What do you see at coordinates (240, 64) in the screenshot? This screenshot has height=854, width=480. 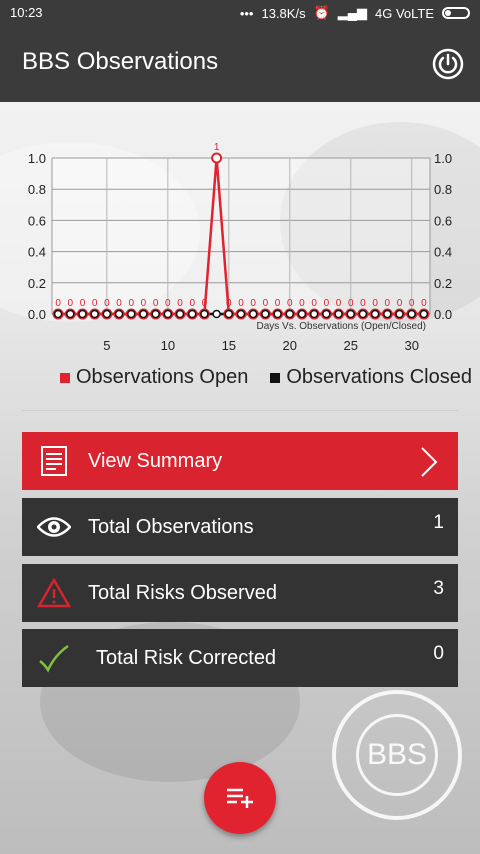 I see `app-bar: BBS Observations` at bounding box center [240, 64].